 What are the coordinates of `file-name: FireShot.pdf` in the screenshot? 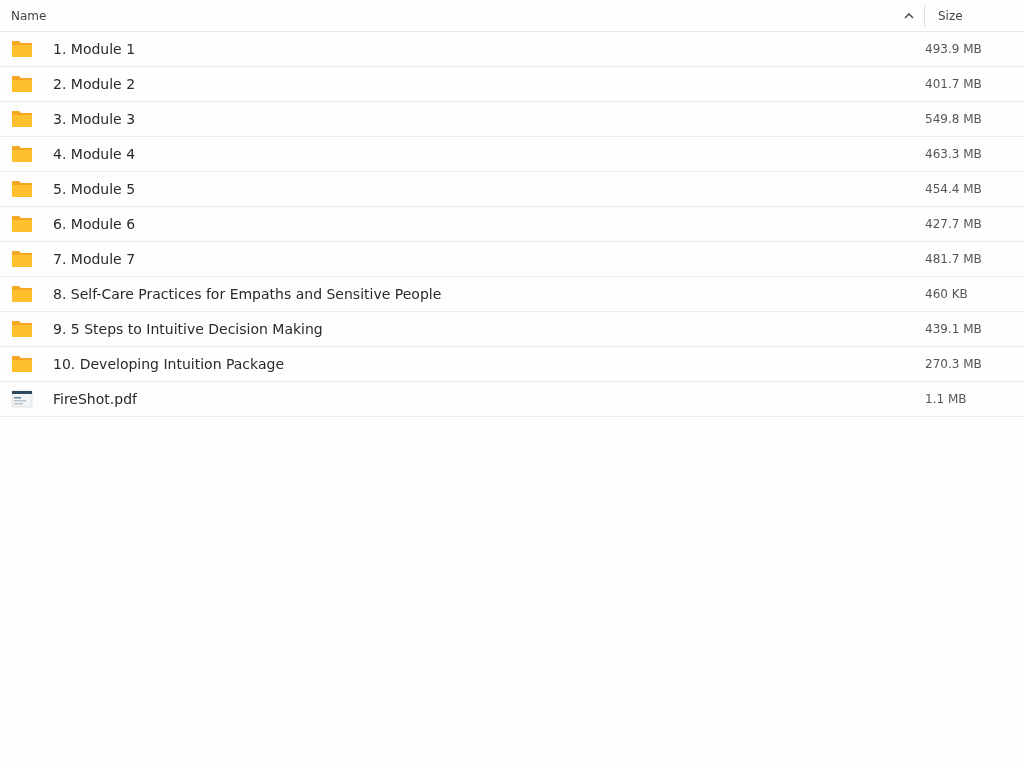 It's located at (489, 399).